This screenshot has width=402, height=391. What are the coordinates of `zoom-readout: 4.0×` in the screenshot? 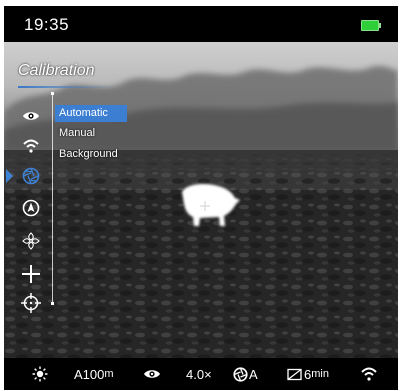 It's located at (199, 374).